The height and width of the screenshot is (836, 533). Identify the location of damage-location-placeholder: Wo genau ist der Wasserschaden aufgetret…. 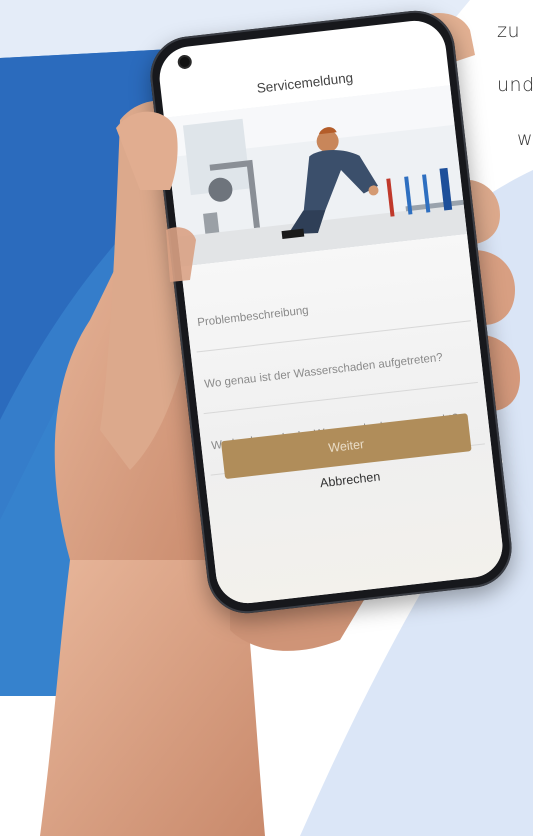
(323, 371).